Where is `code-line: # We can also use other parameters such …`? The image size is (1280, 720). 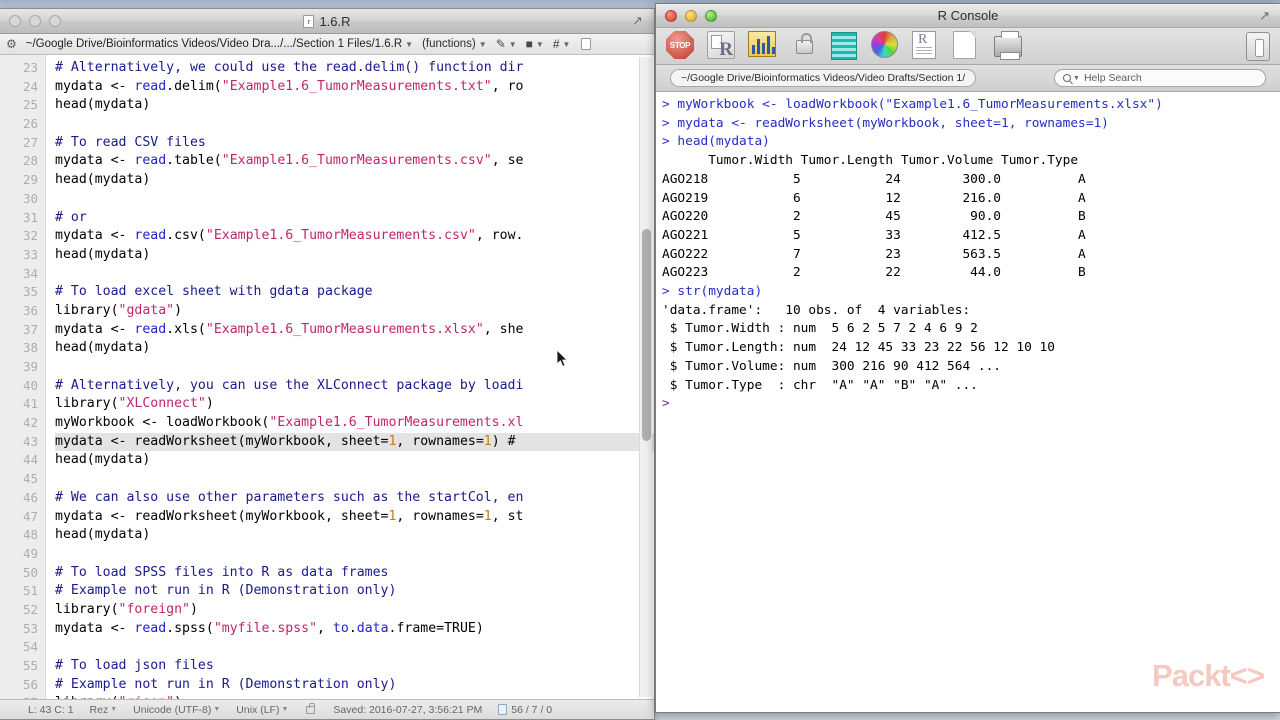 code-line: # We can also use other parameters such … is located at coordinates (354, 498).